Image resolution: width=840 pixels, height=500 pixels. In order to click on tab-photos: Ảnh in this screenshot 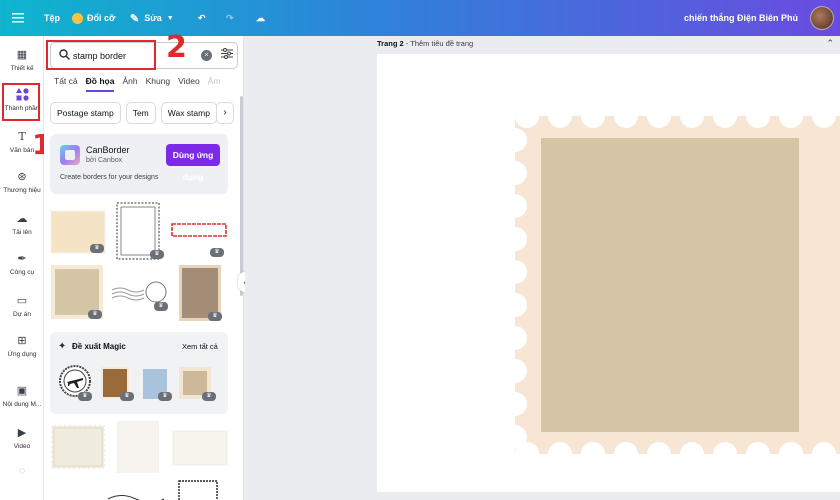, I will do `click(129, 84)`.